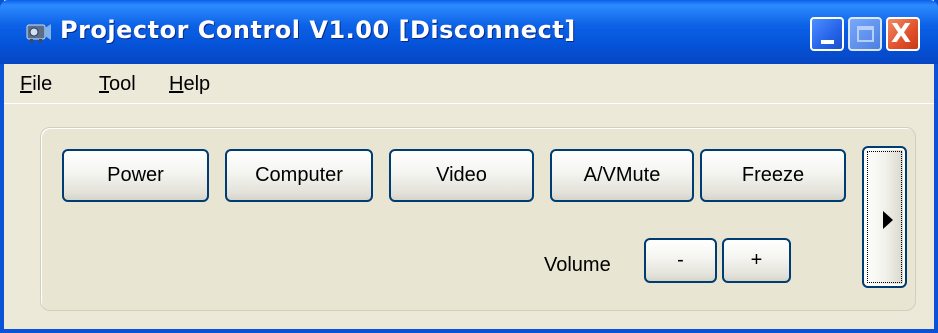 The image size is (938, 333). Describe the element at coordinates (888, 220) in the screenshot. I see `triangle-right-icon` at that location.